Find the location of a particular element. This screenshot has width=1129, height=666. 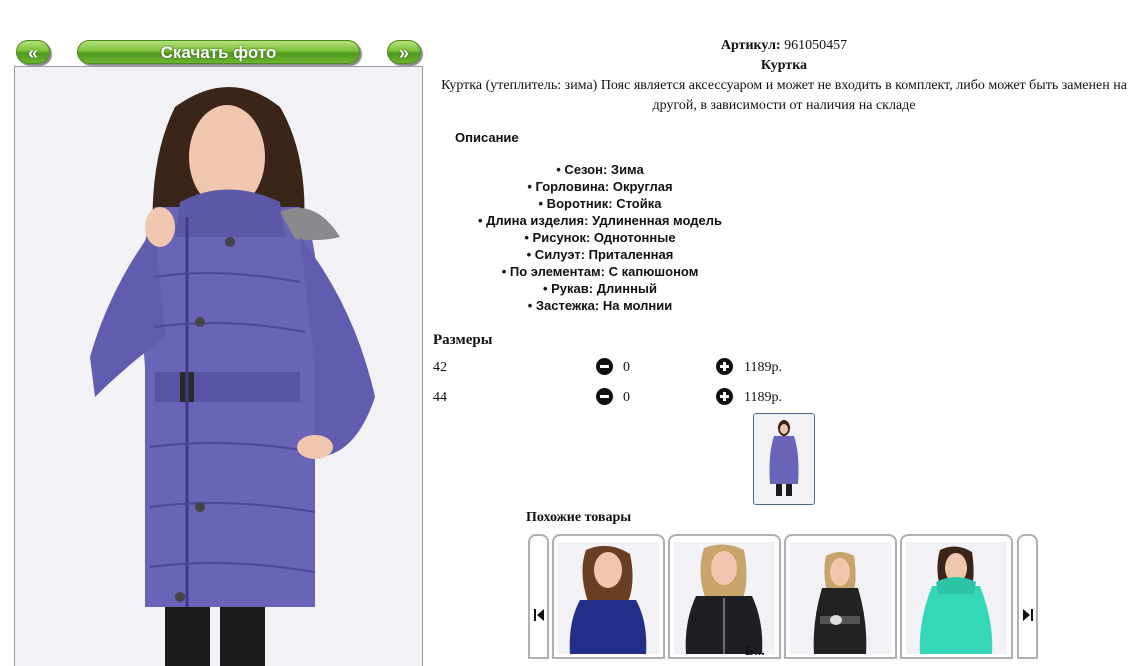

article-value: 961050457 is located at coordinates (816, 45).